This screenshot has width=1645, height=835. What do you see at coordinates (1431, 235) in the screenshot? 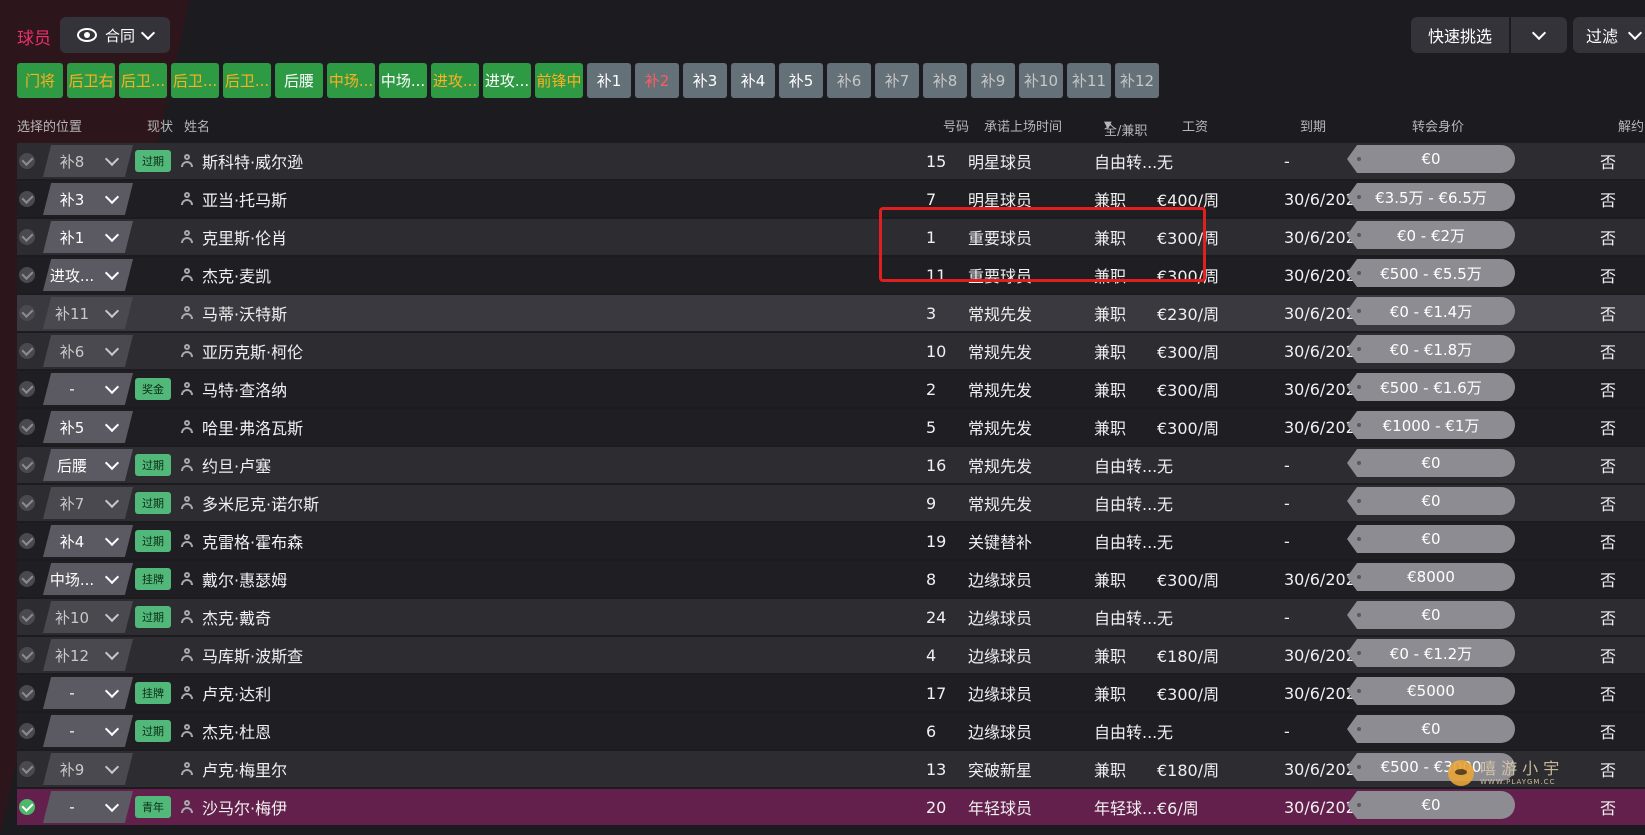
I see `transfer-value-pill: €0 - €2万` at bounding box center [1431, 235].